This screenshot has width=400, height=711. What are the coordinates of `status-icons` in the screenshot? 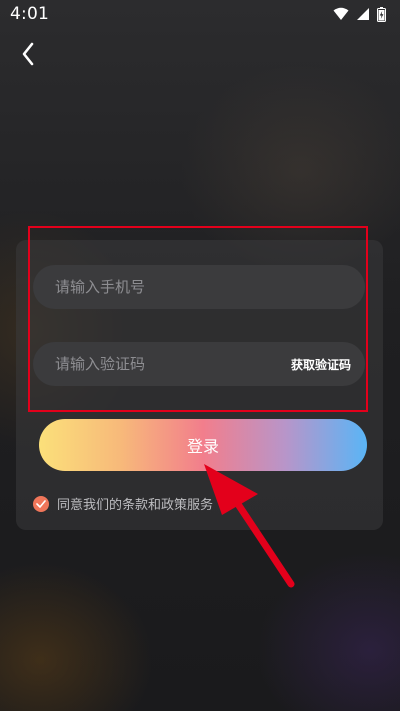 It's located at (359, 14).